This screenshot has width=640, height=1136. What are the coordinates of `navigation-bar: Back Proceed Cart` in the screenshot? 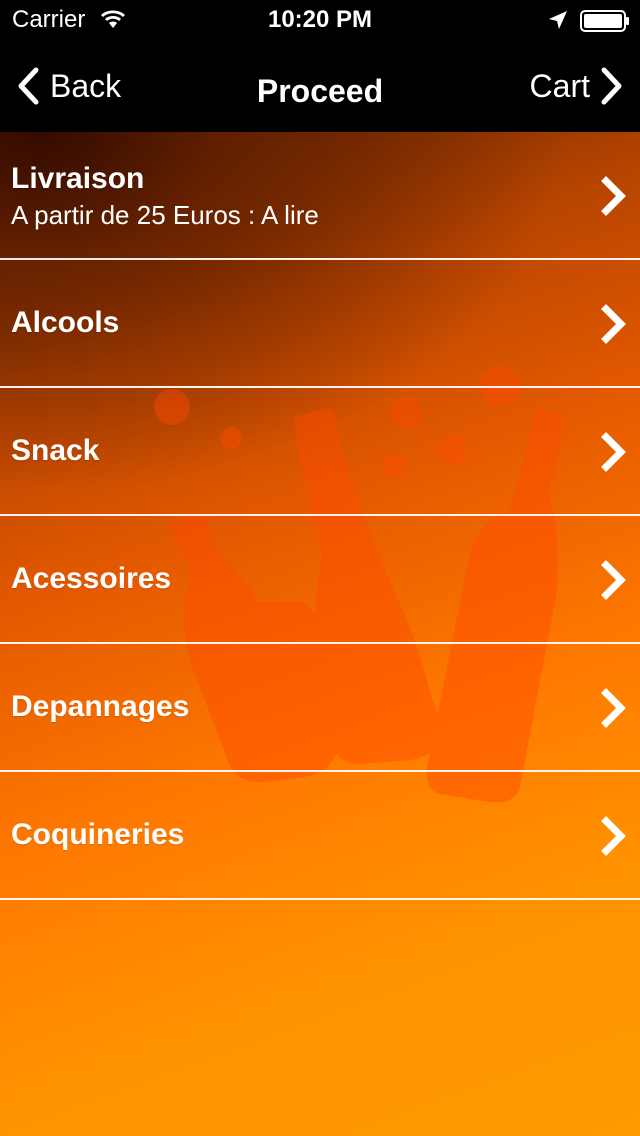 It's located at (320, 86).